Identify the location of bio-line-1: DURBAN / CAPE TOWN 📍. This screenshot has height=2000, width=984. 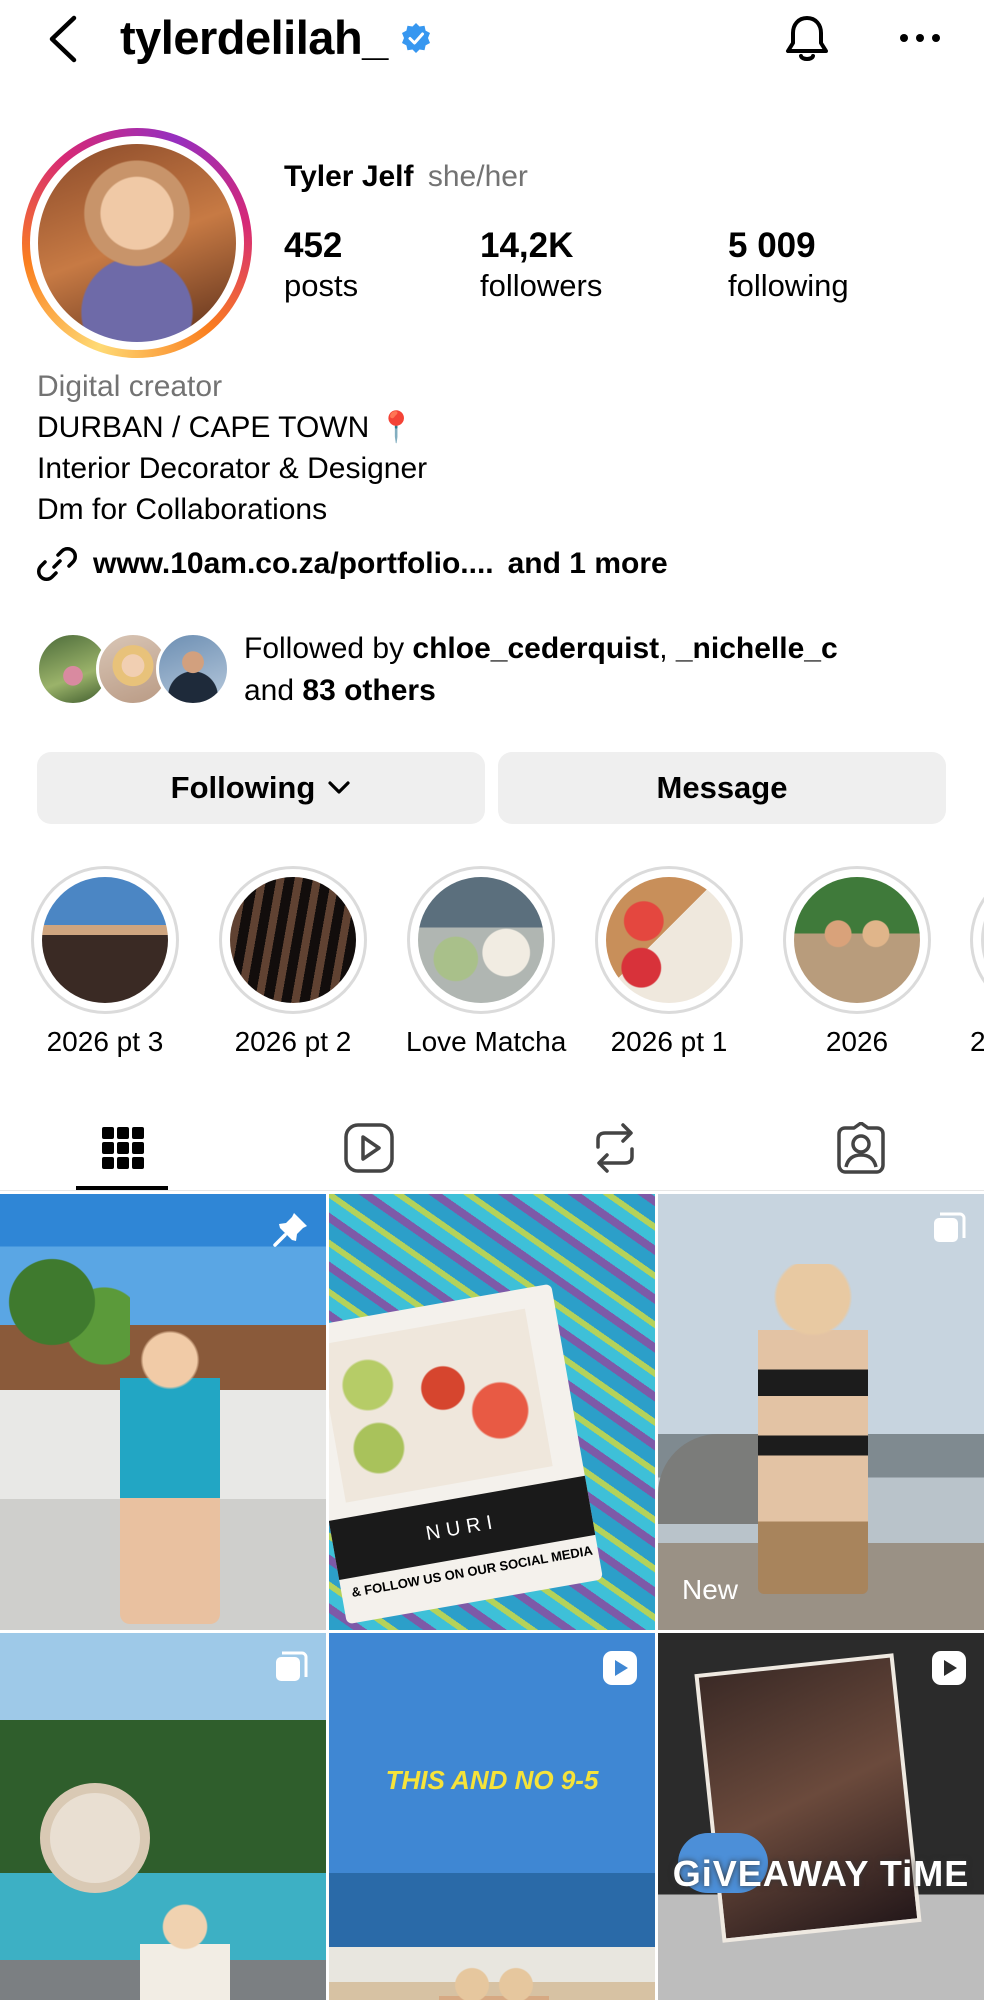
(226, 427).